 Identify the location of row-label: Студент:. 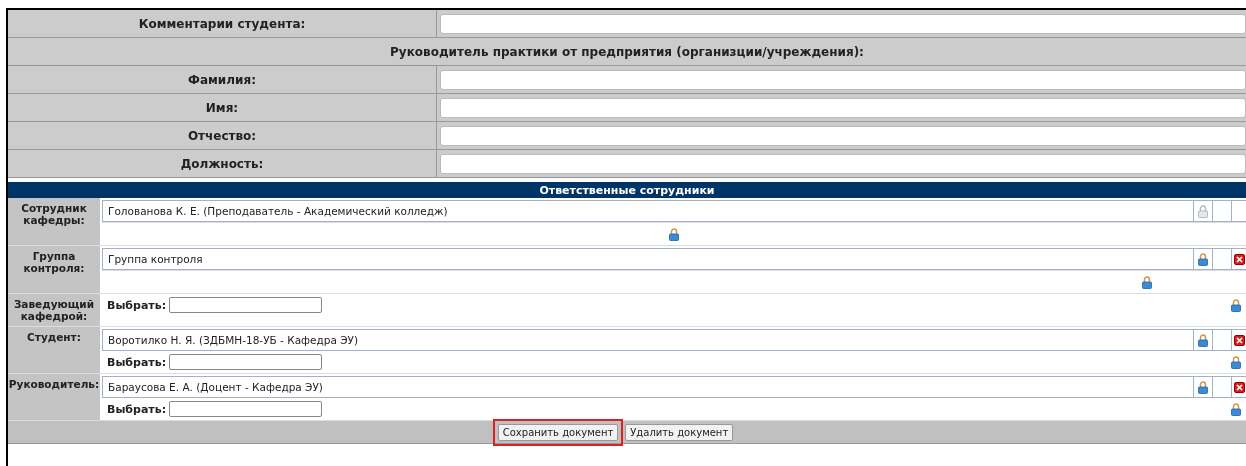
(54, 350).